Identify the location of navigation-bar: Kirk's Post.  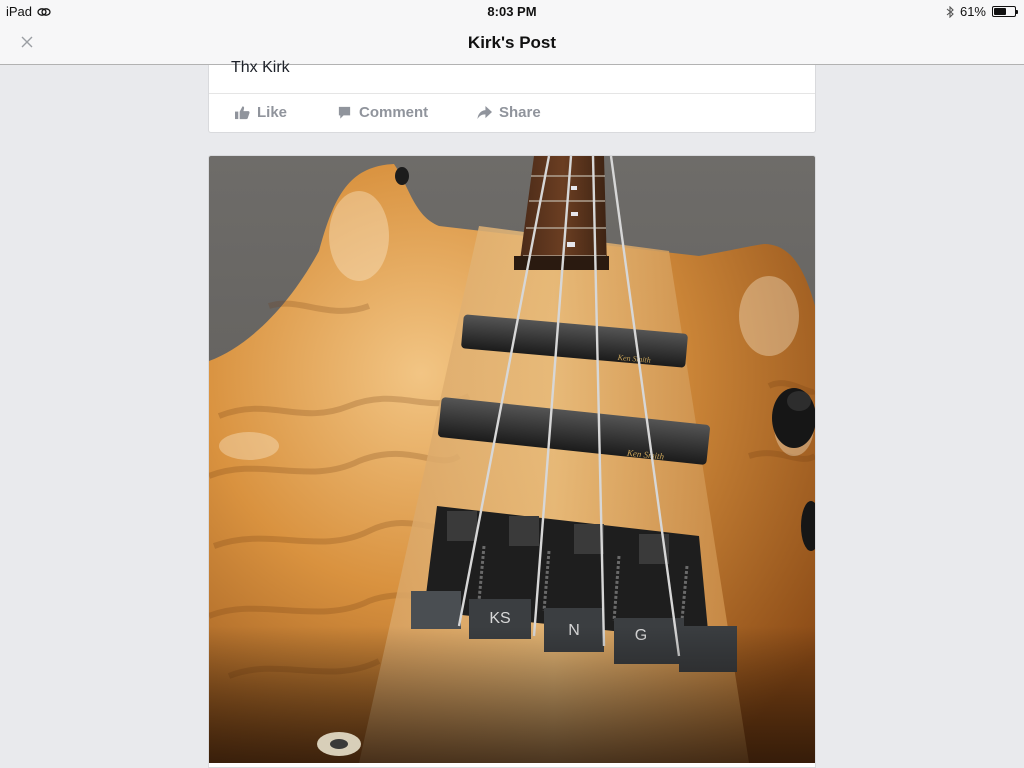
(512, 43).